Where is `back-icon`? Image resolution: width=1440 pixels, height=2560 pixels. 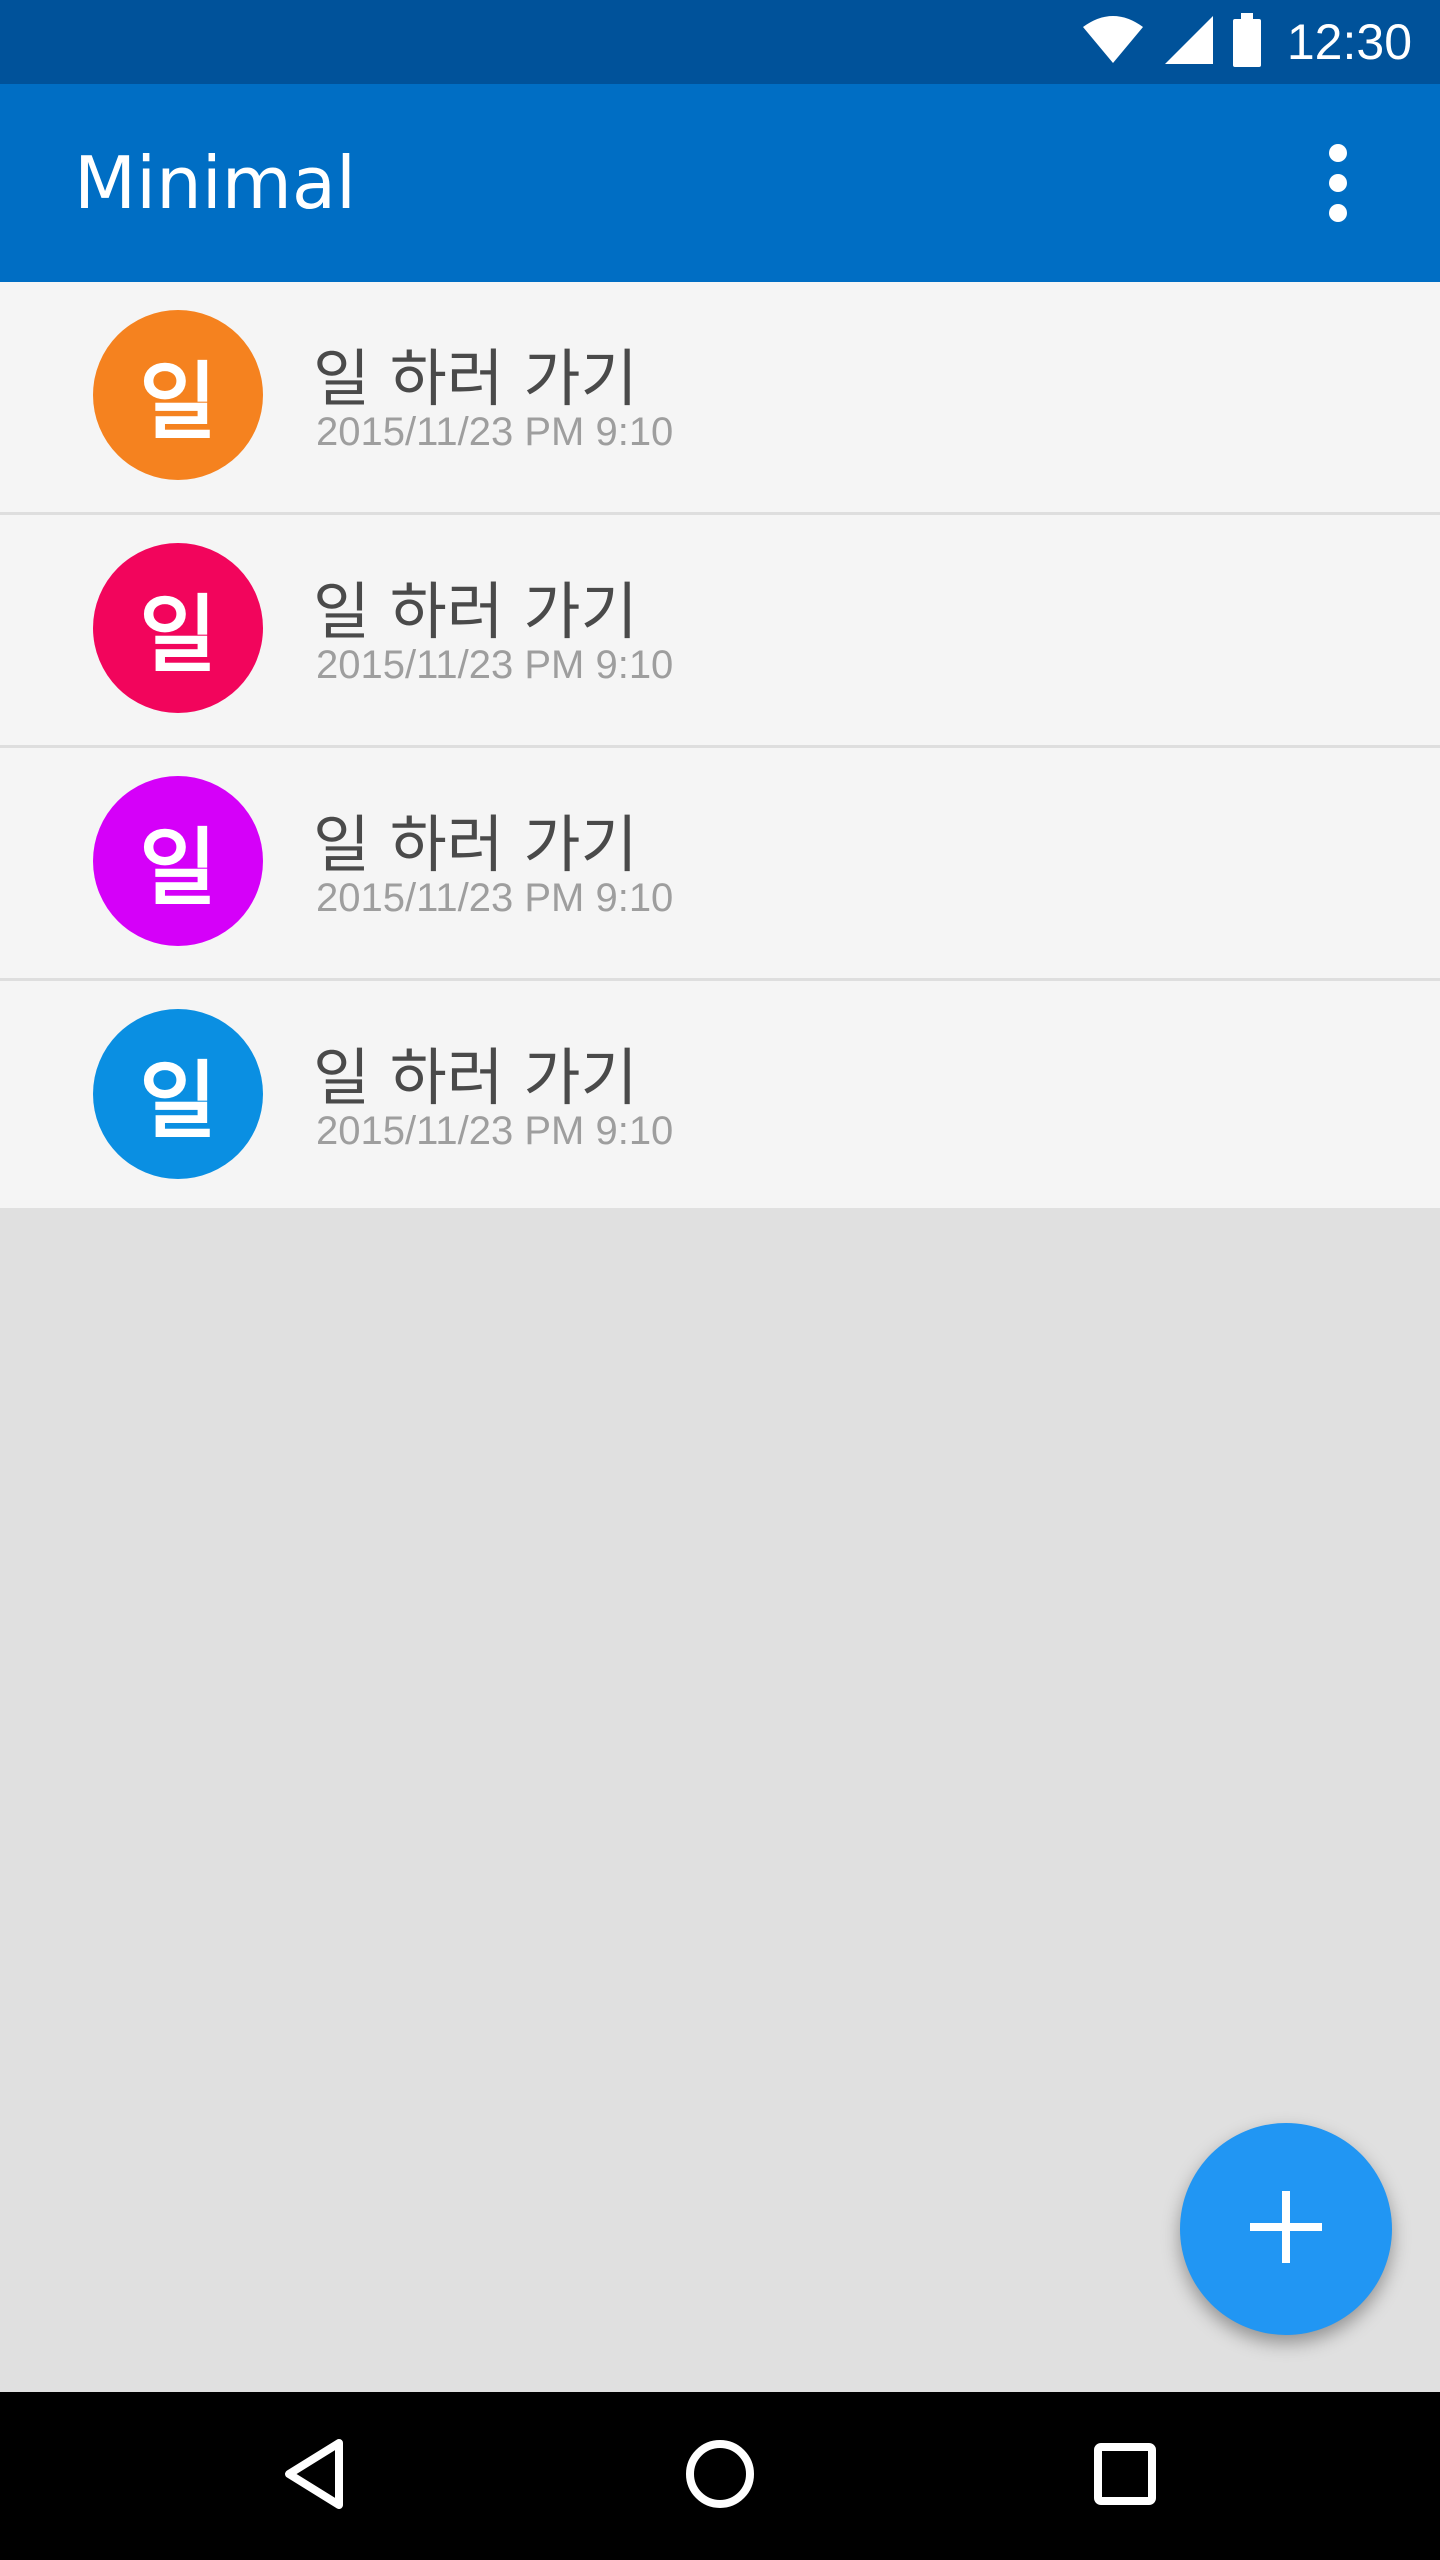 back-icon is located at coordinates (315, 2476).